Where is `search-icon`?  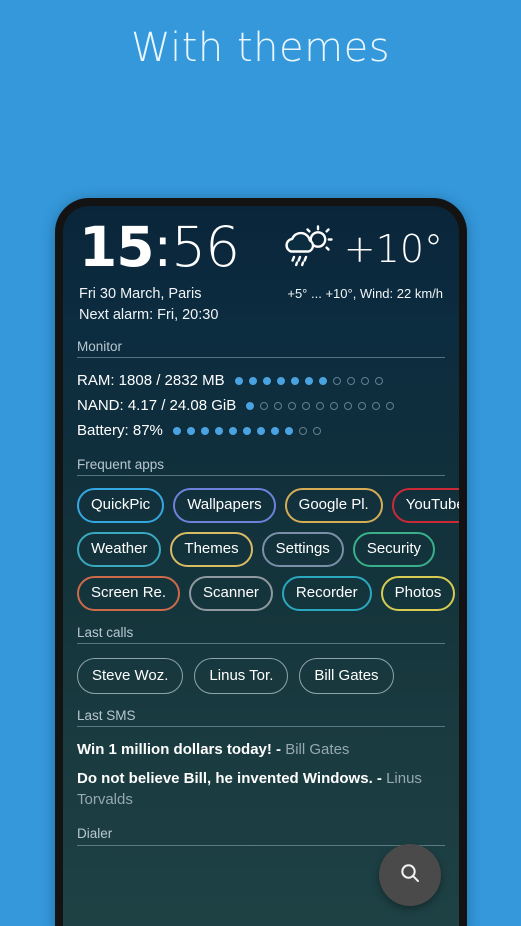
search-icon is located at coordinates (410, 875).